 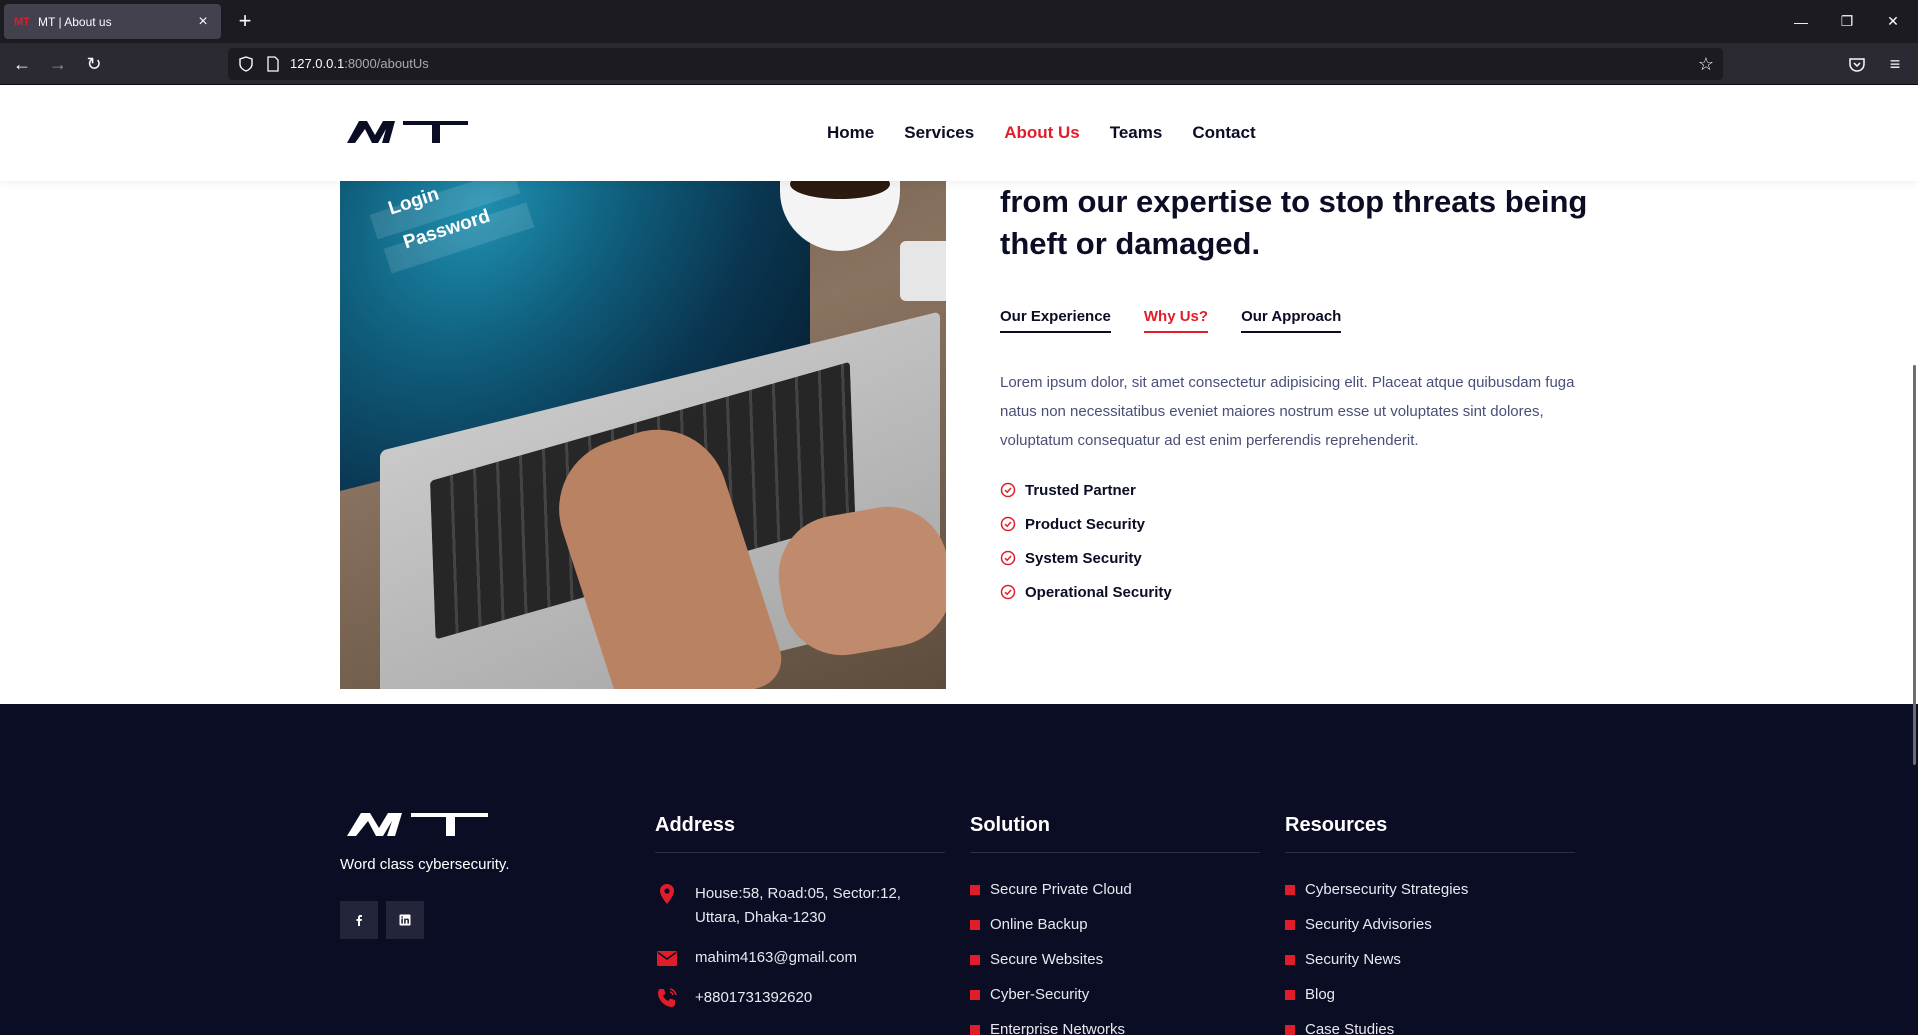 I want to click on minimize-button: —, so click(x=1801, y=21).